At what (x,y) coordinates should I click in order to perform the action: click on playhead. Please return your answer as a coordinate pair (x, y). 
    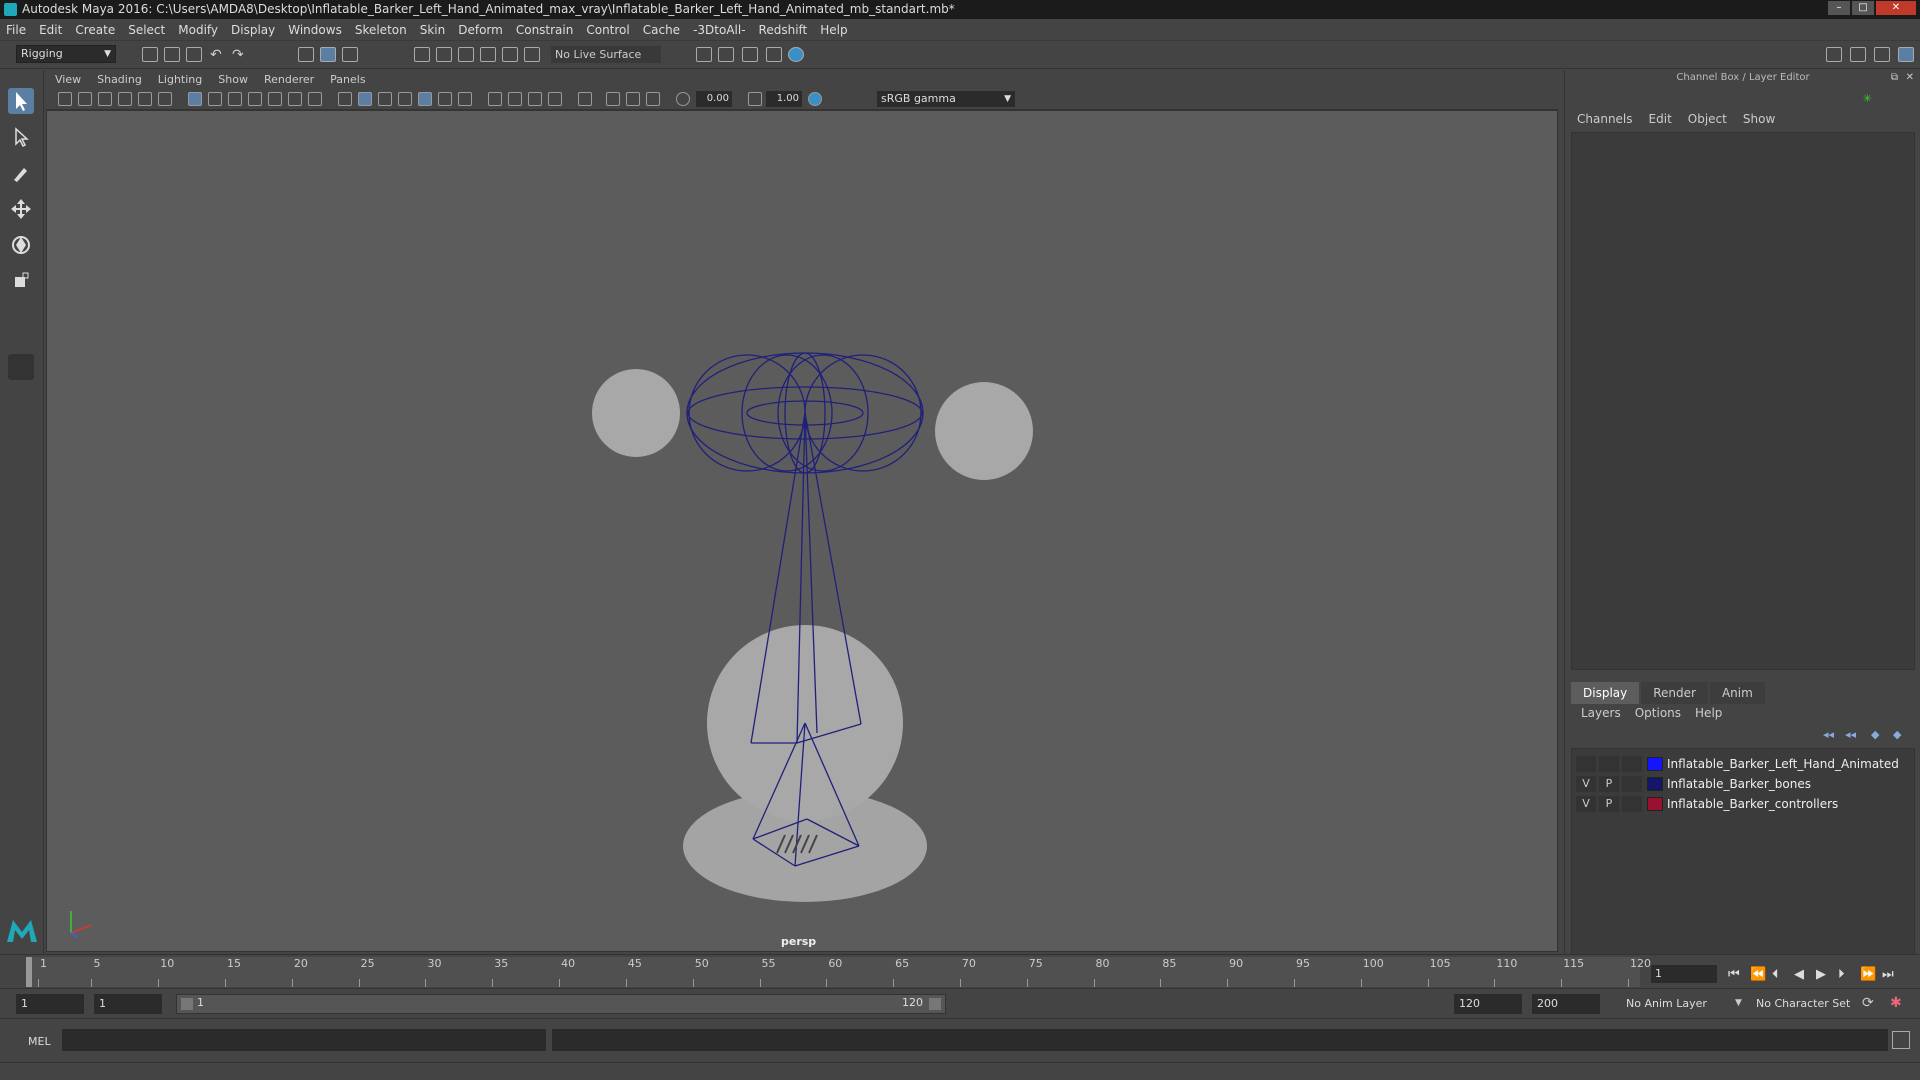
    Looking at the image, I should click on (29, 972).